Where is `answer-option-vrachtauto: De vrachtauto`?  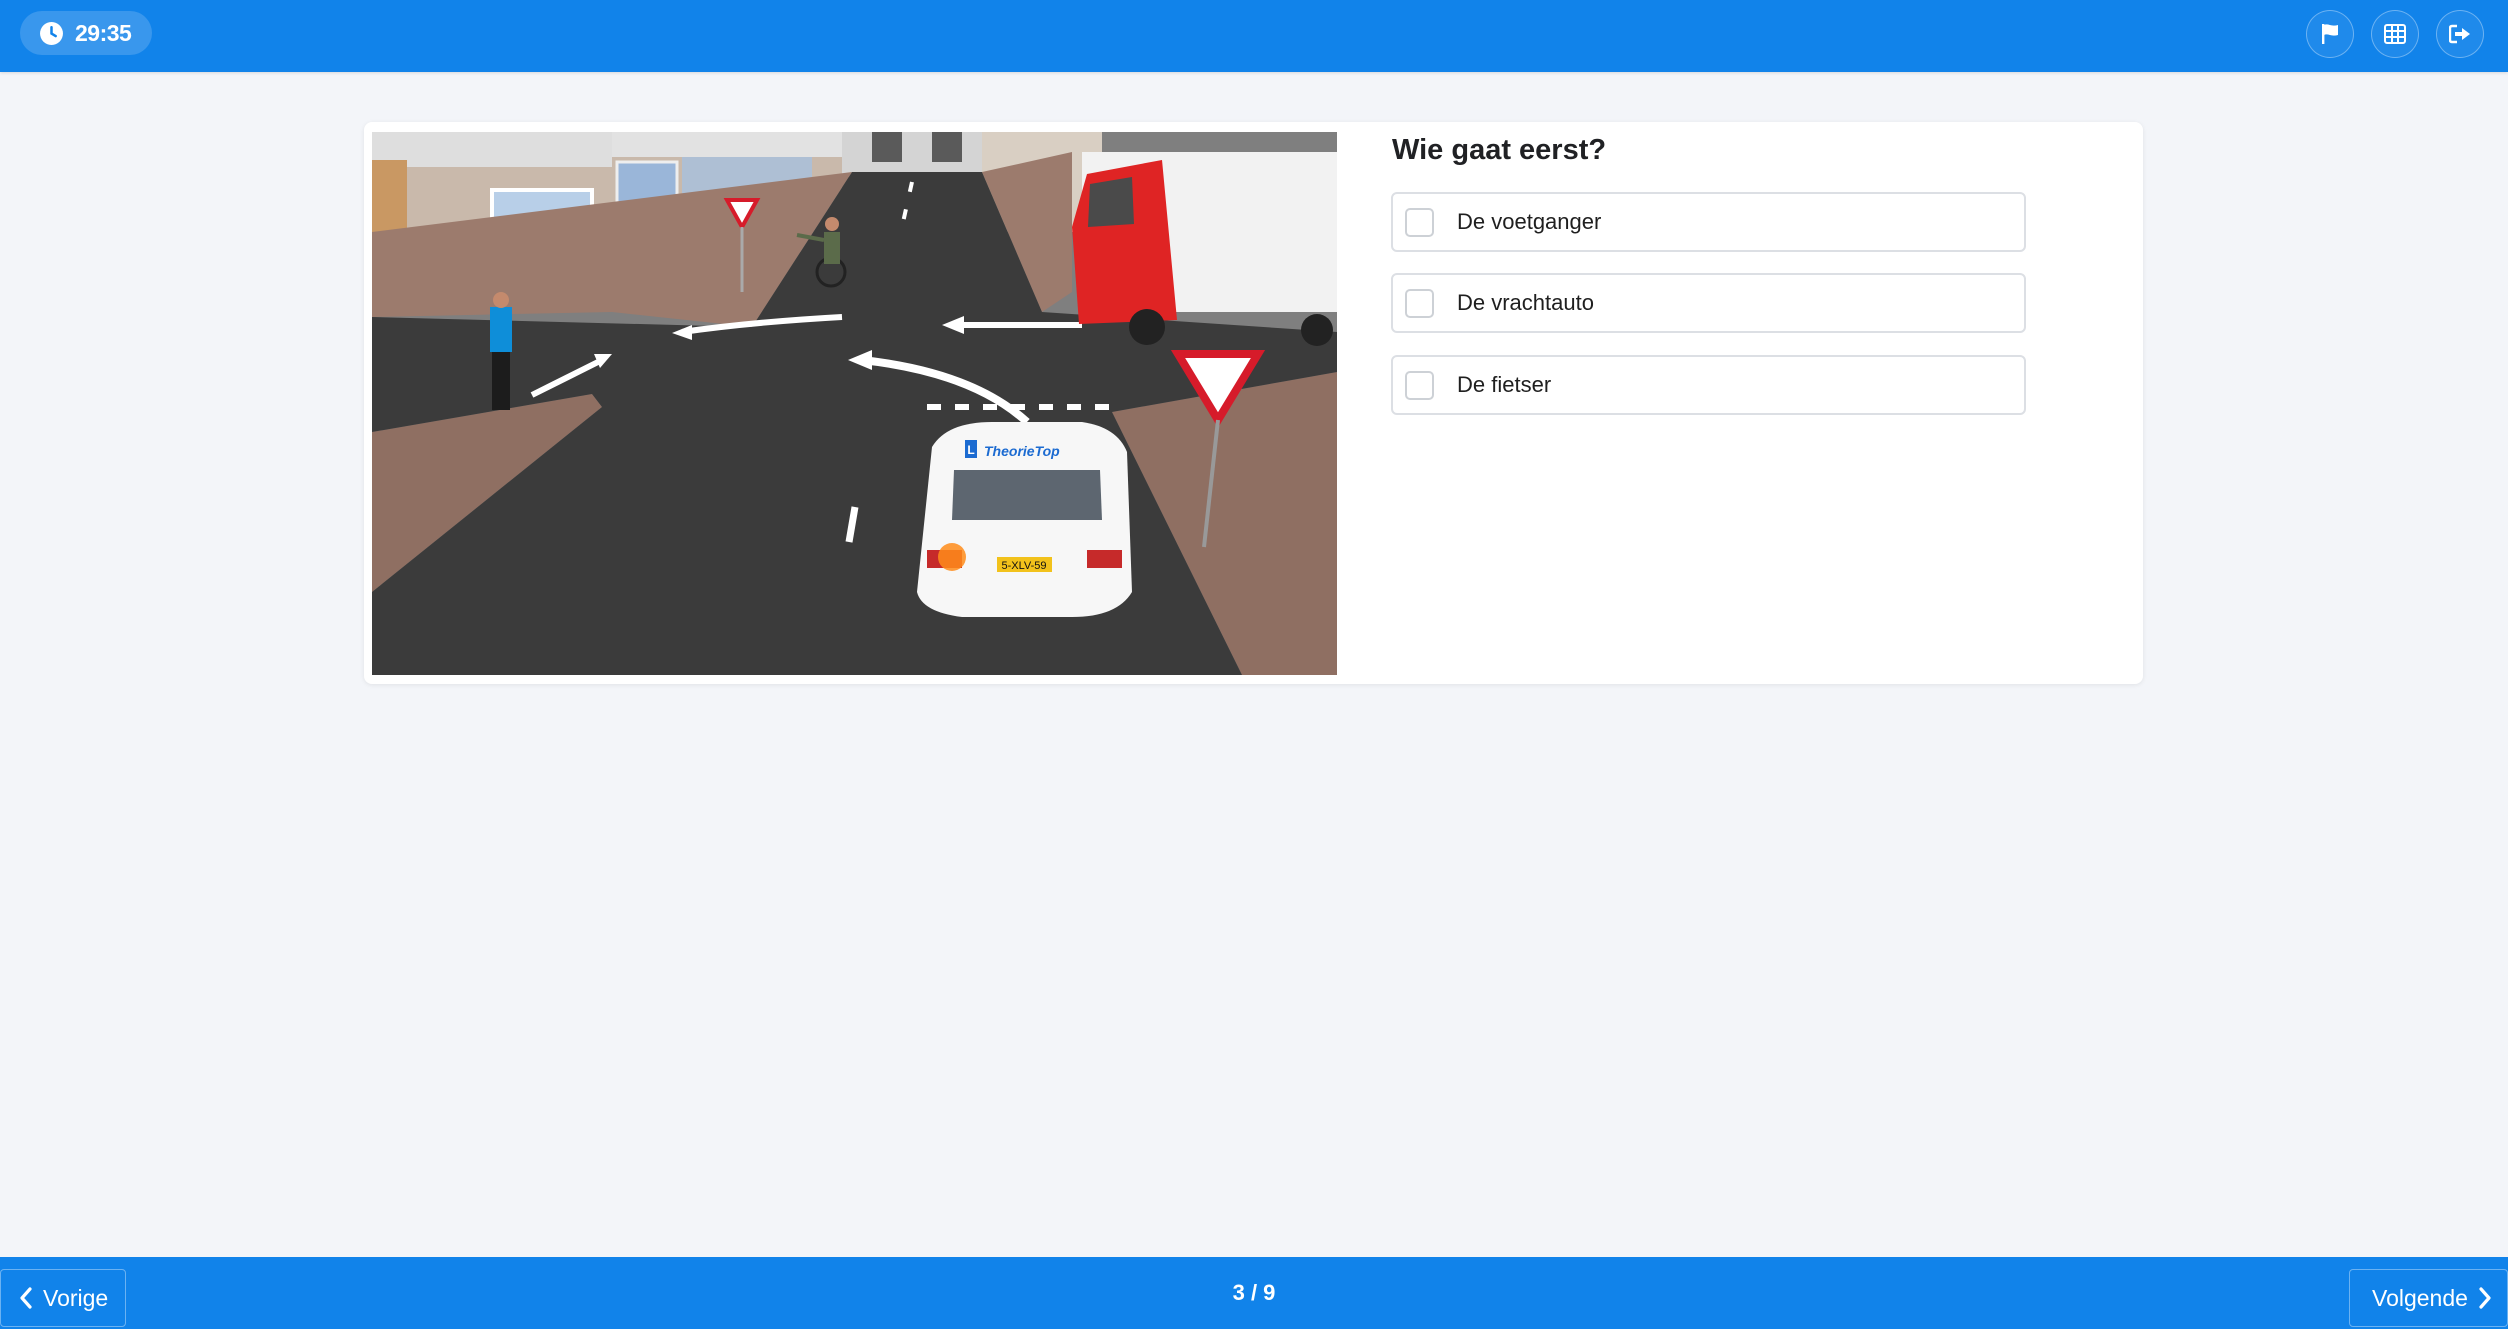 answer-option-vrachtauto: De vrachtauto is located at coordinates (1708, 303).